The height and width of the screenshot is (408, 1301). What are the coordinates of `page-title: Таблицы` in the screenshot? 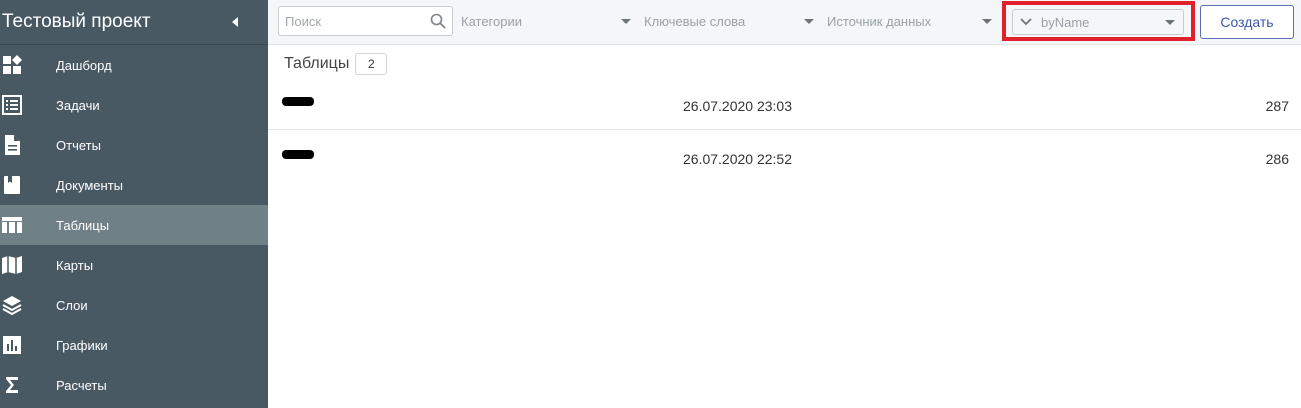 It's located at (317, 63).